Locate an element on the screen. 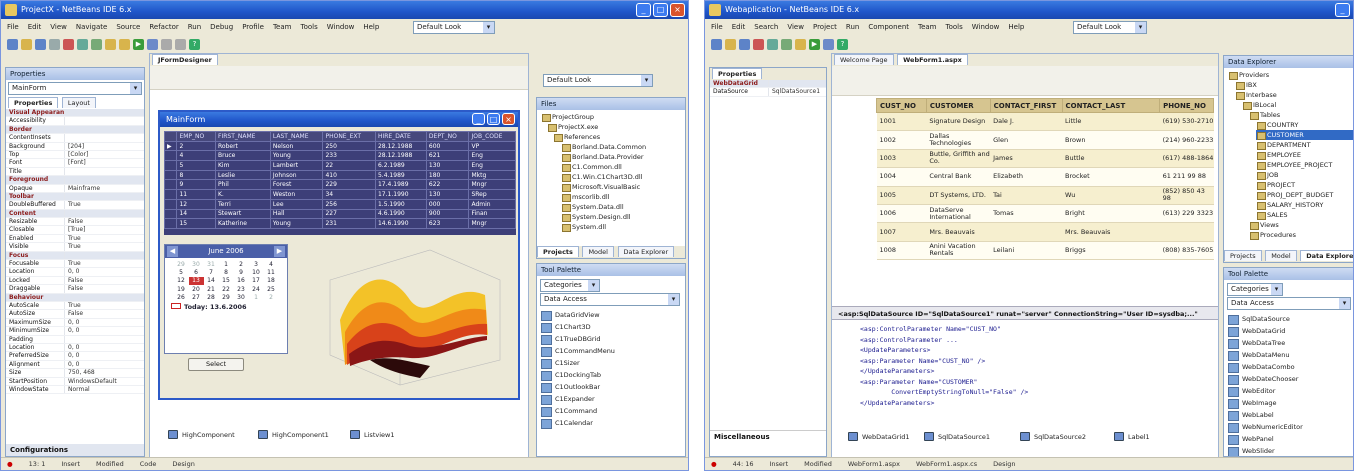 The width and height of the screenshot is (1354, 471). calendar-day: 25 is located at coordinates (271, 289).